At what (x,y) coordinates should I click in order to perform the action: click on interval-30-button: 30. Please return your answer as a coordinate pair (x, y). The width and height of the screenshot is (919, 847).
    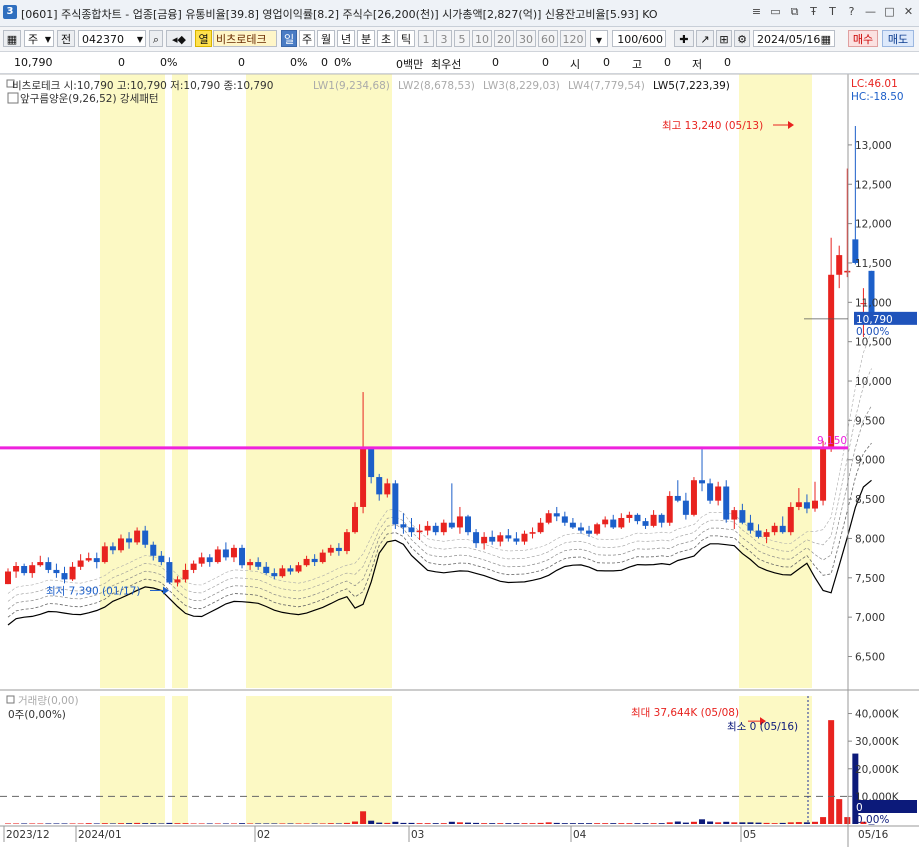
    Looking at the image, I should click on (526, 38).